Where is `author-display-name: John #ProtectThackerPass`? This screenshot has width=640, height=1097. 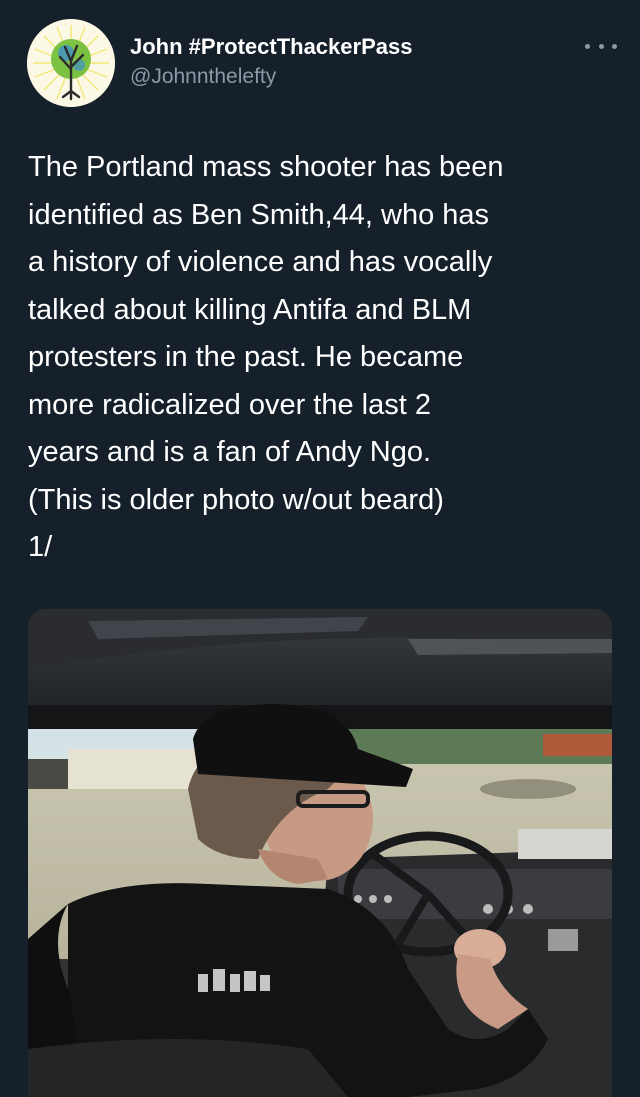 author-display-name: John #ProtectThackerPass is located at coordinates (271, 47).